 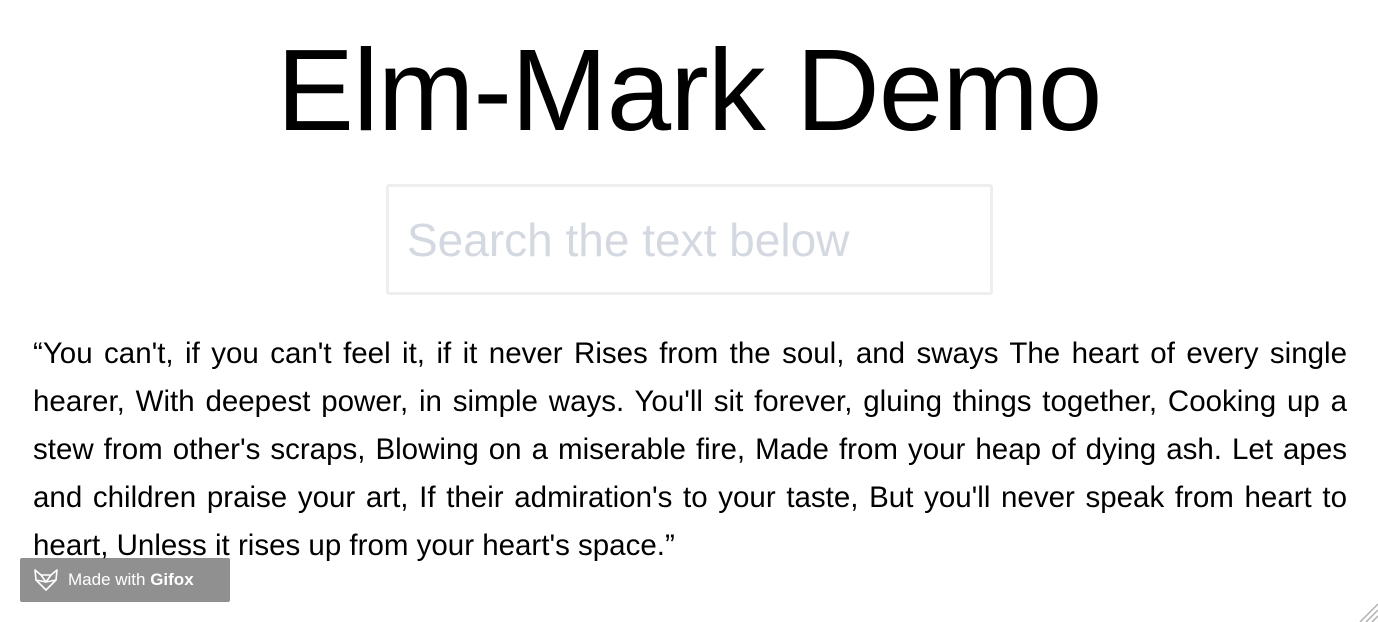 I want to click on gifox-label: Made with Gifox, so click(x=131, y=580).